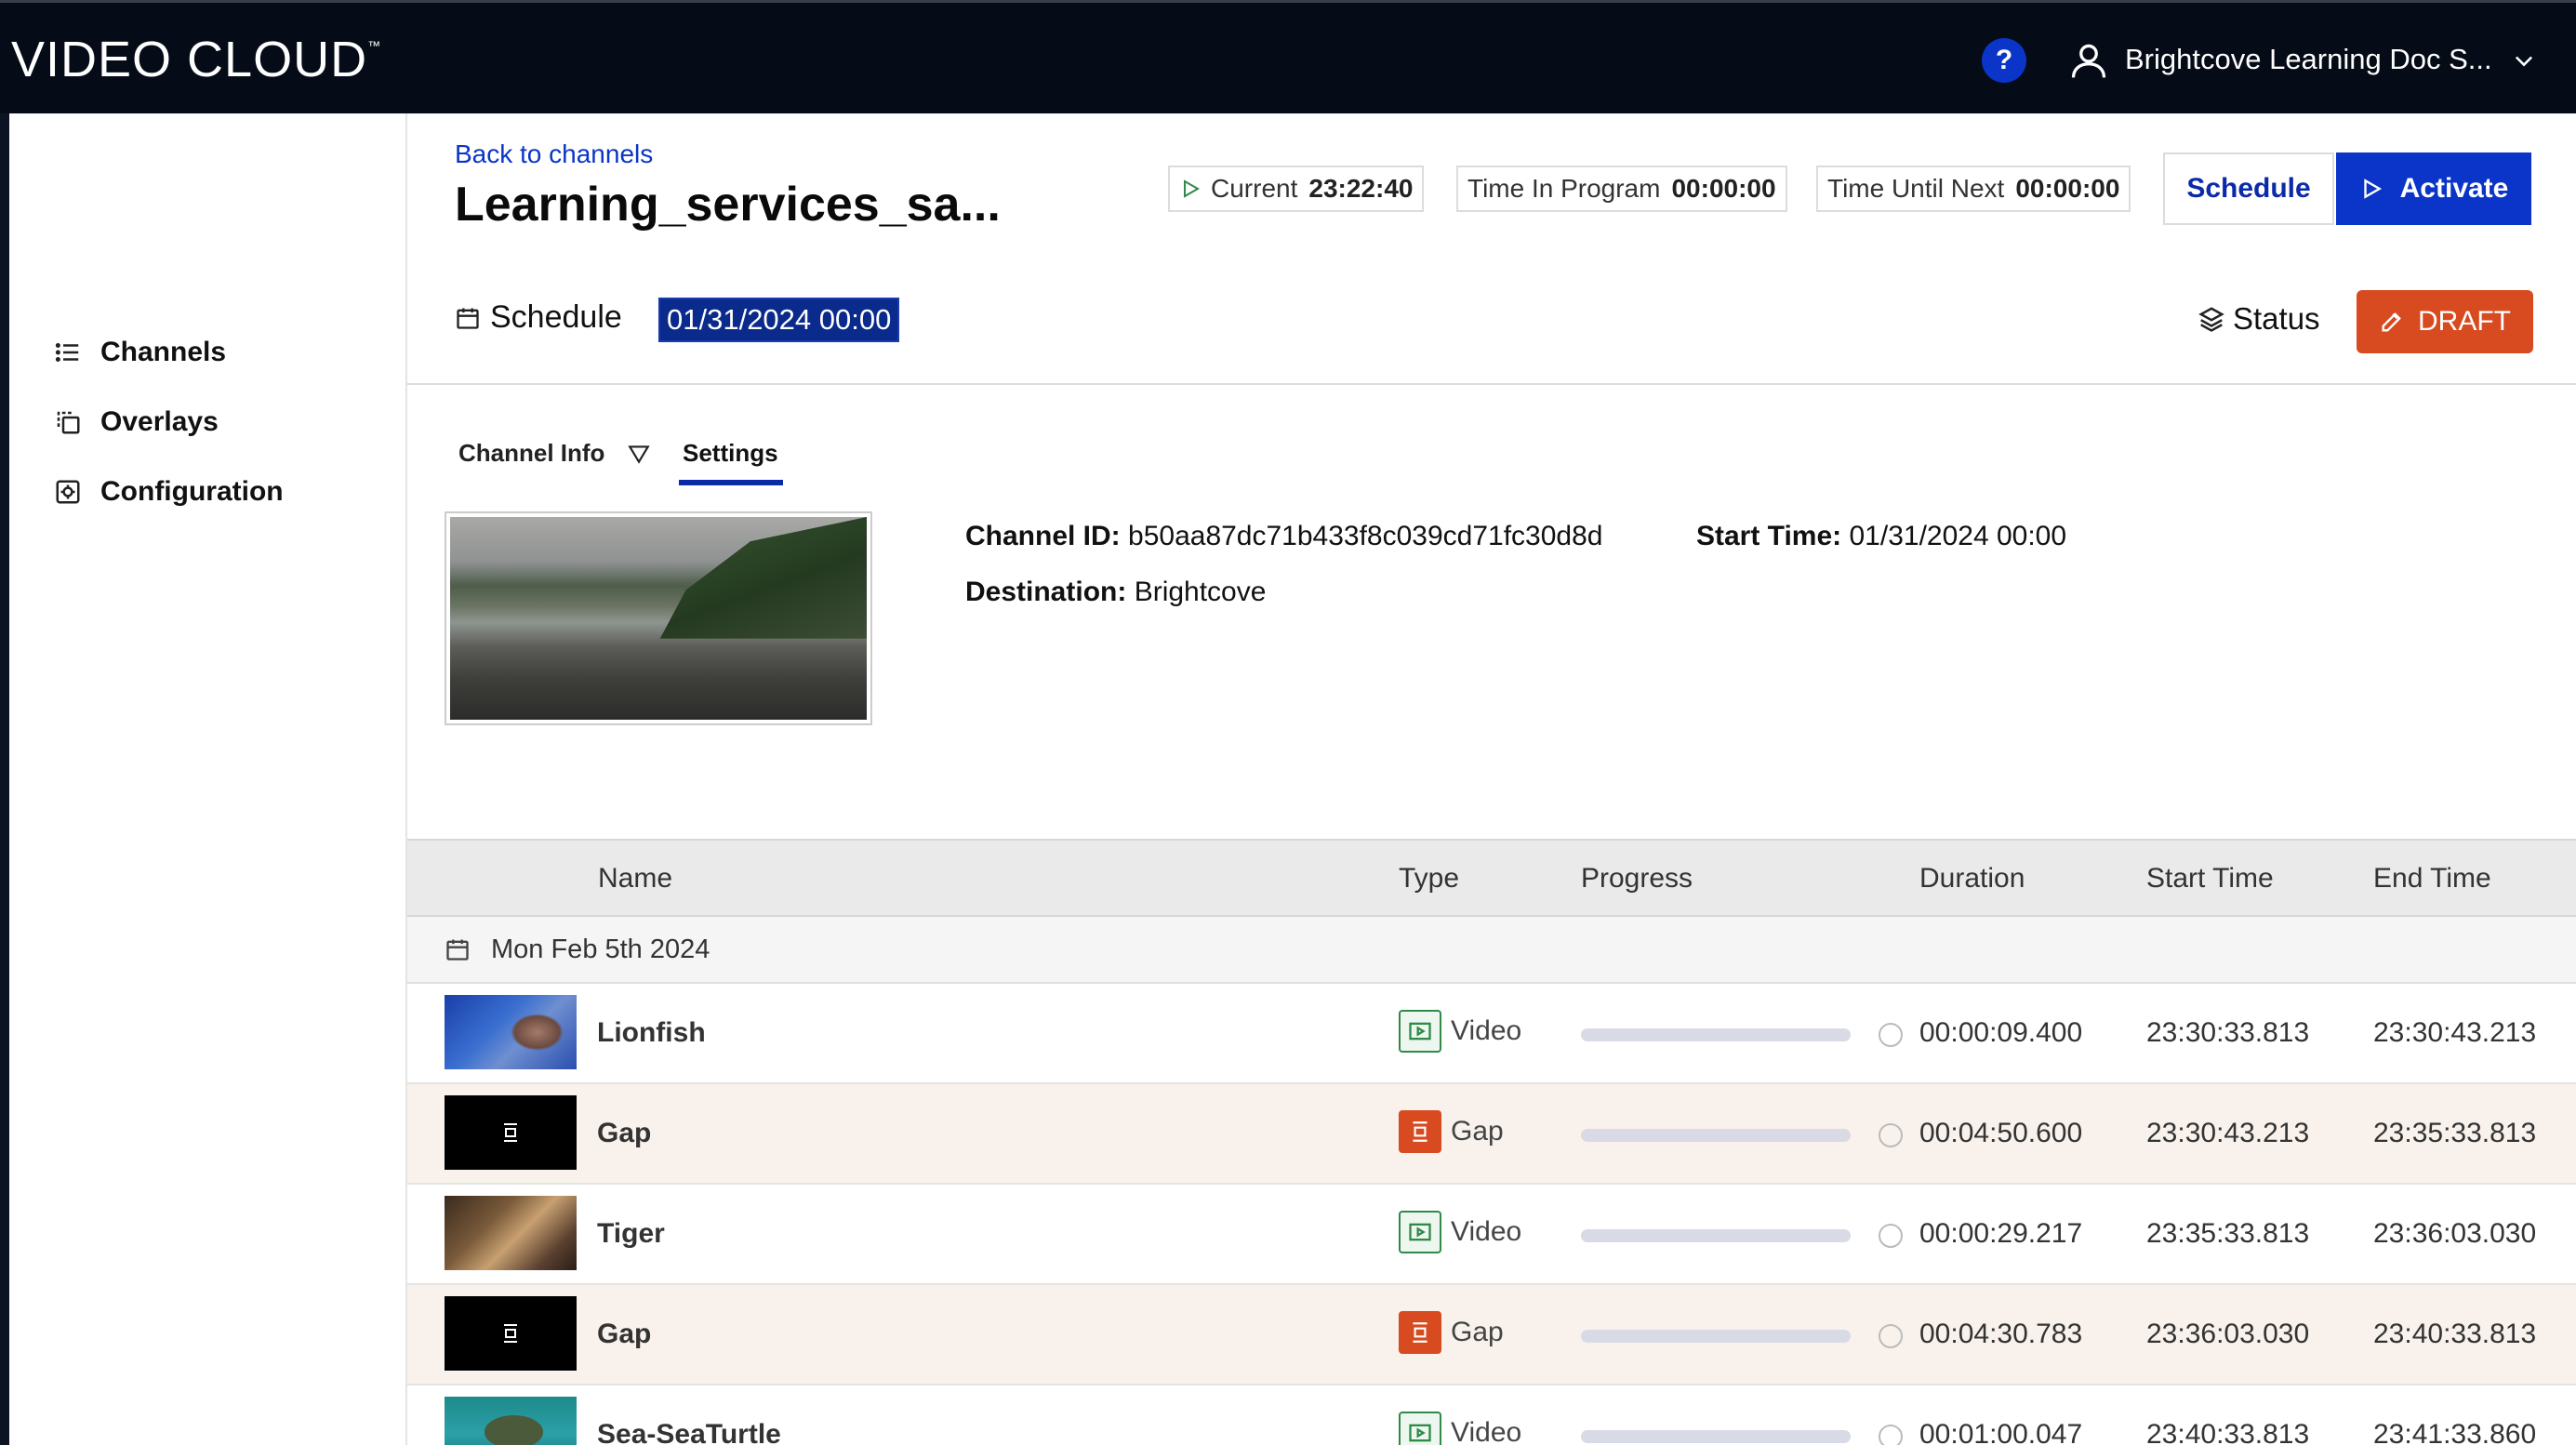 Image resolution: width=2576 pixels, height=1445 pixels. I want to click on row-name: Lionfish, so click(651, 1032).